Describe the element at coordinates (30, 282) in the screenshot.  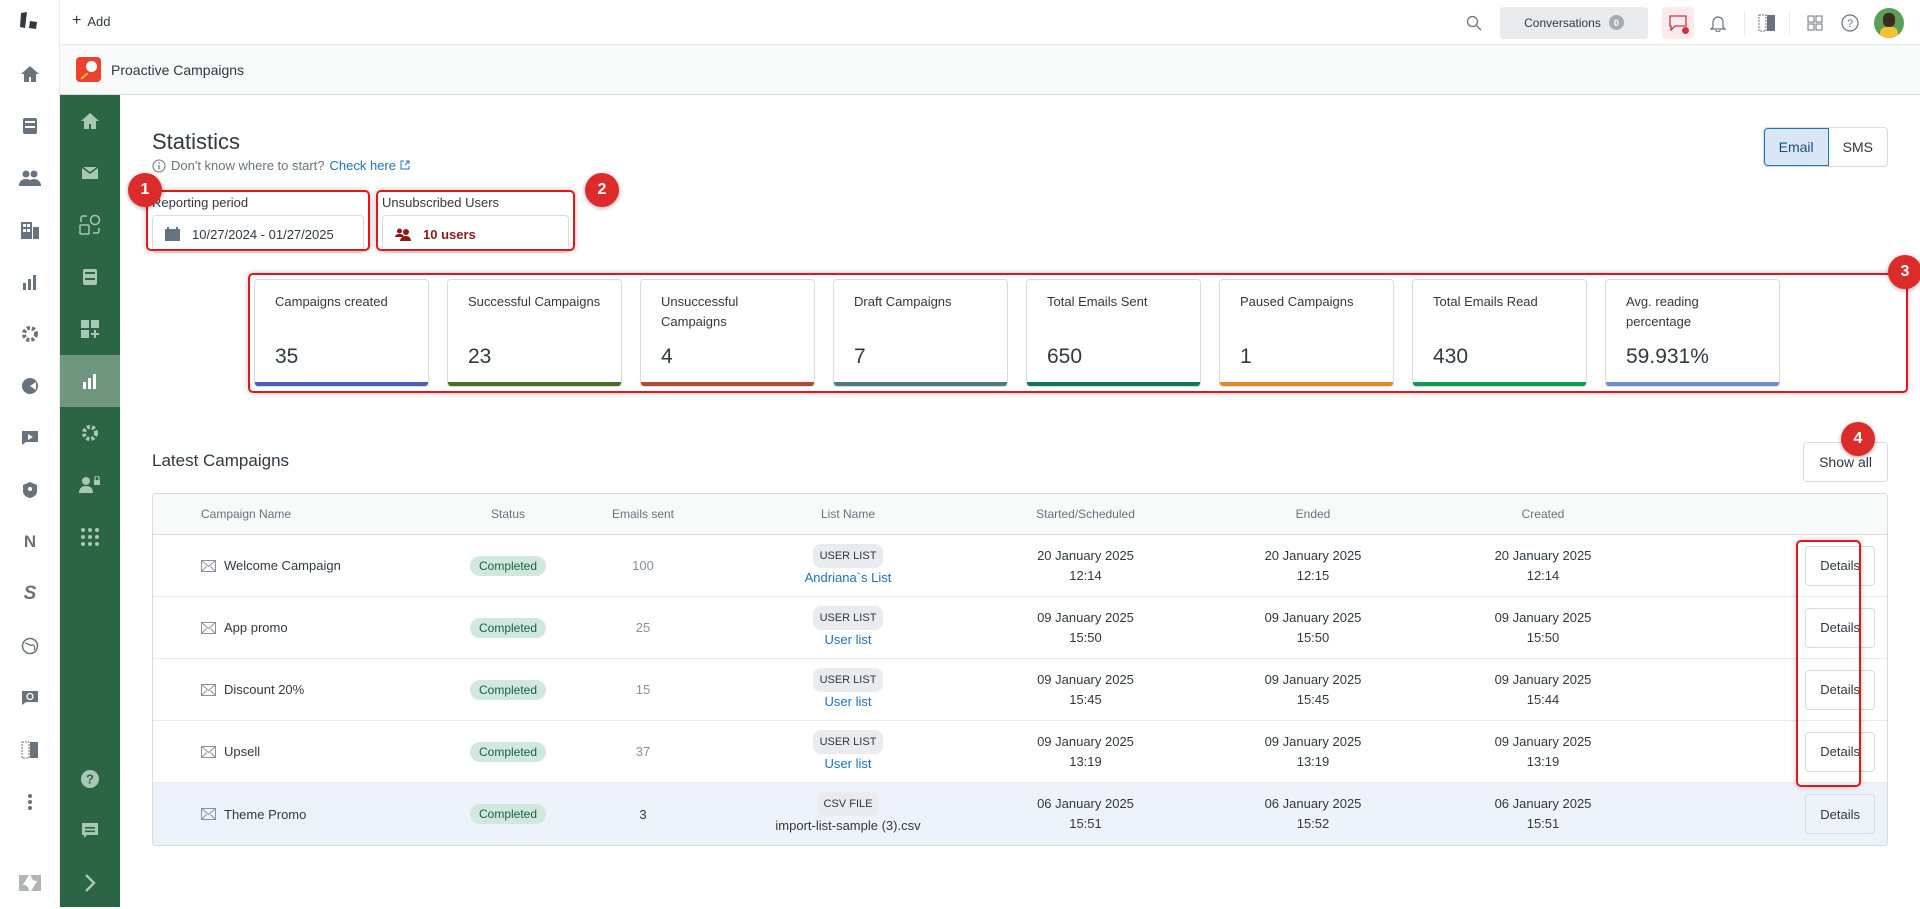
I see `reporting-icon` at that location.